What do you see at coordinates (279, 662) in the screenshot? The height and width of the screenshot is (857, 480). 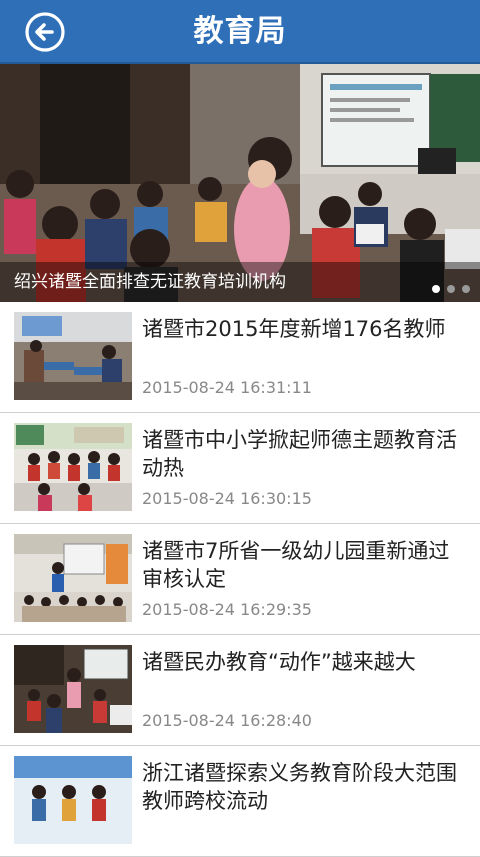 I see `news-title: 诸暨民办教育“动作”越来越大` at bounding box center [279, 662].